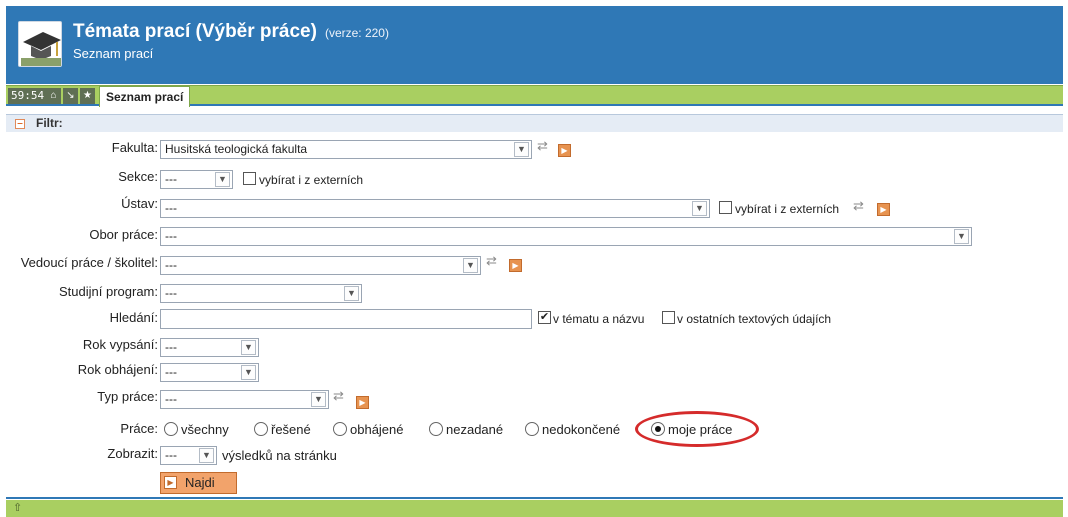 Image resolution: width=1068 pixels, height=517 pixels. I want to click on zobrazit-value: ---, so click(171, 455).